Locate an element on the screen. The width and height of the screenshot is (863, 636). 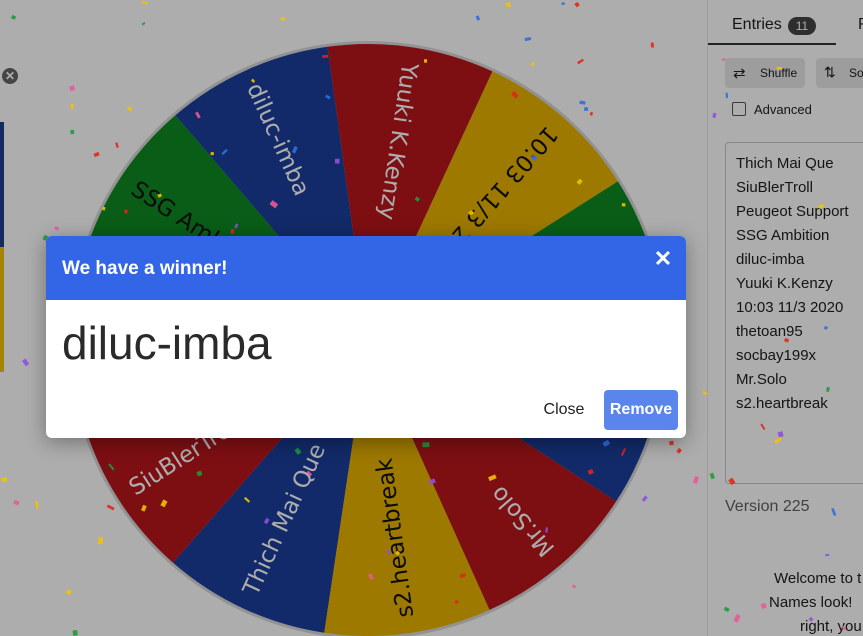
dialog-title: We have a winner! is located at coordinates (145, 268).